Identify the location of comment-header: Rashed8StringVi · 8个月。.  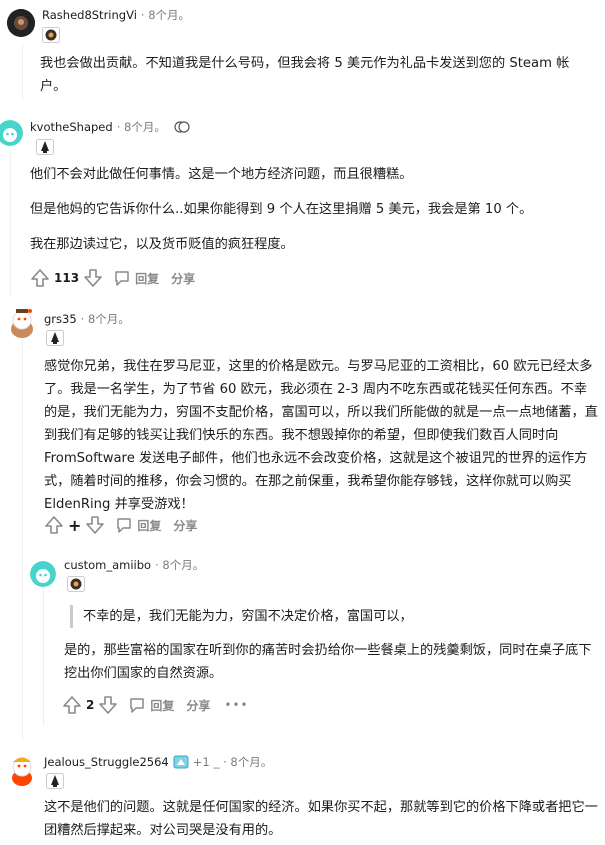
(116, 15).